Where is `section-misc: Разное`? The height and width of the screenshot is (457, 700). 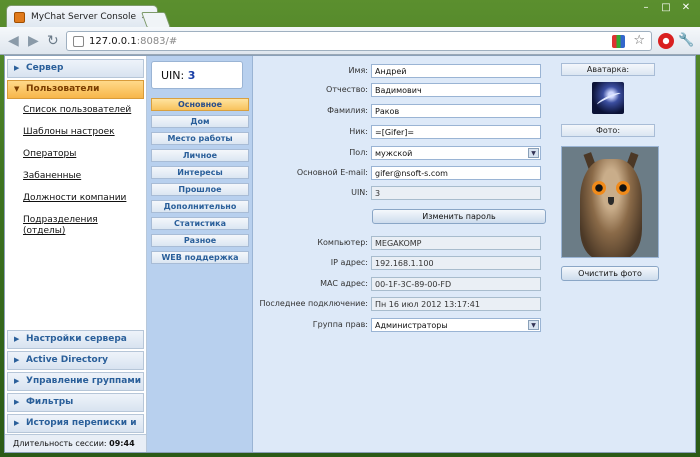
section-misc: Разное is located at coordinates (200, 240).